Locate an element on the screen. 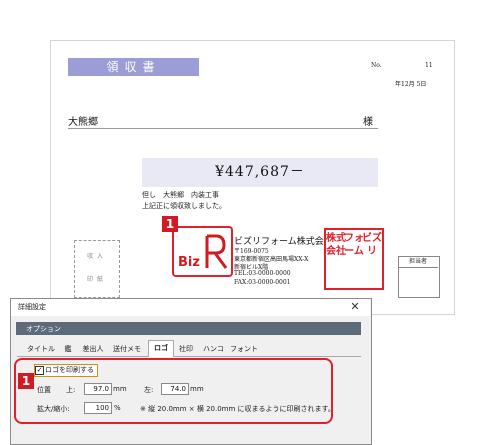 This screenshot has width=500, height=445. top-position-input: 97.0 is located at coordinates (98, 389).